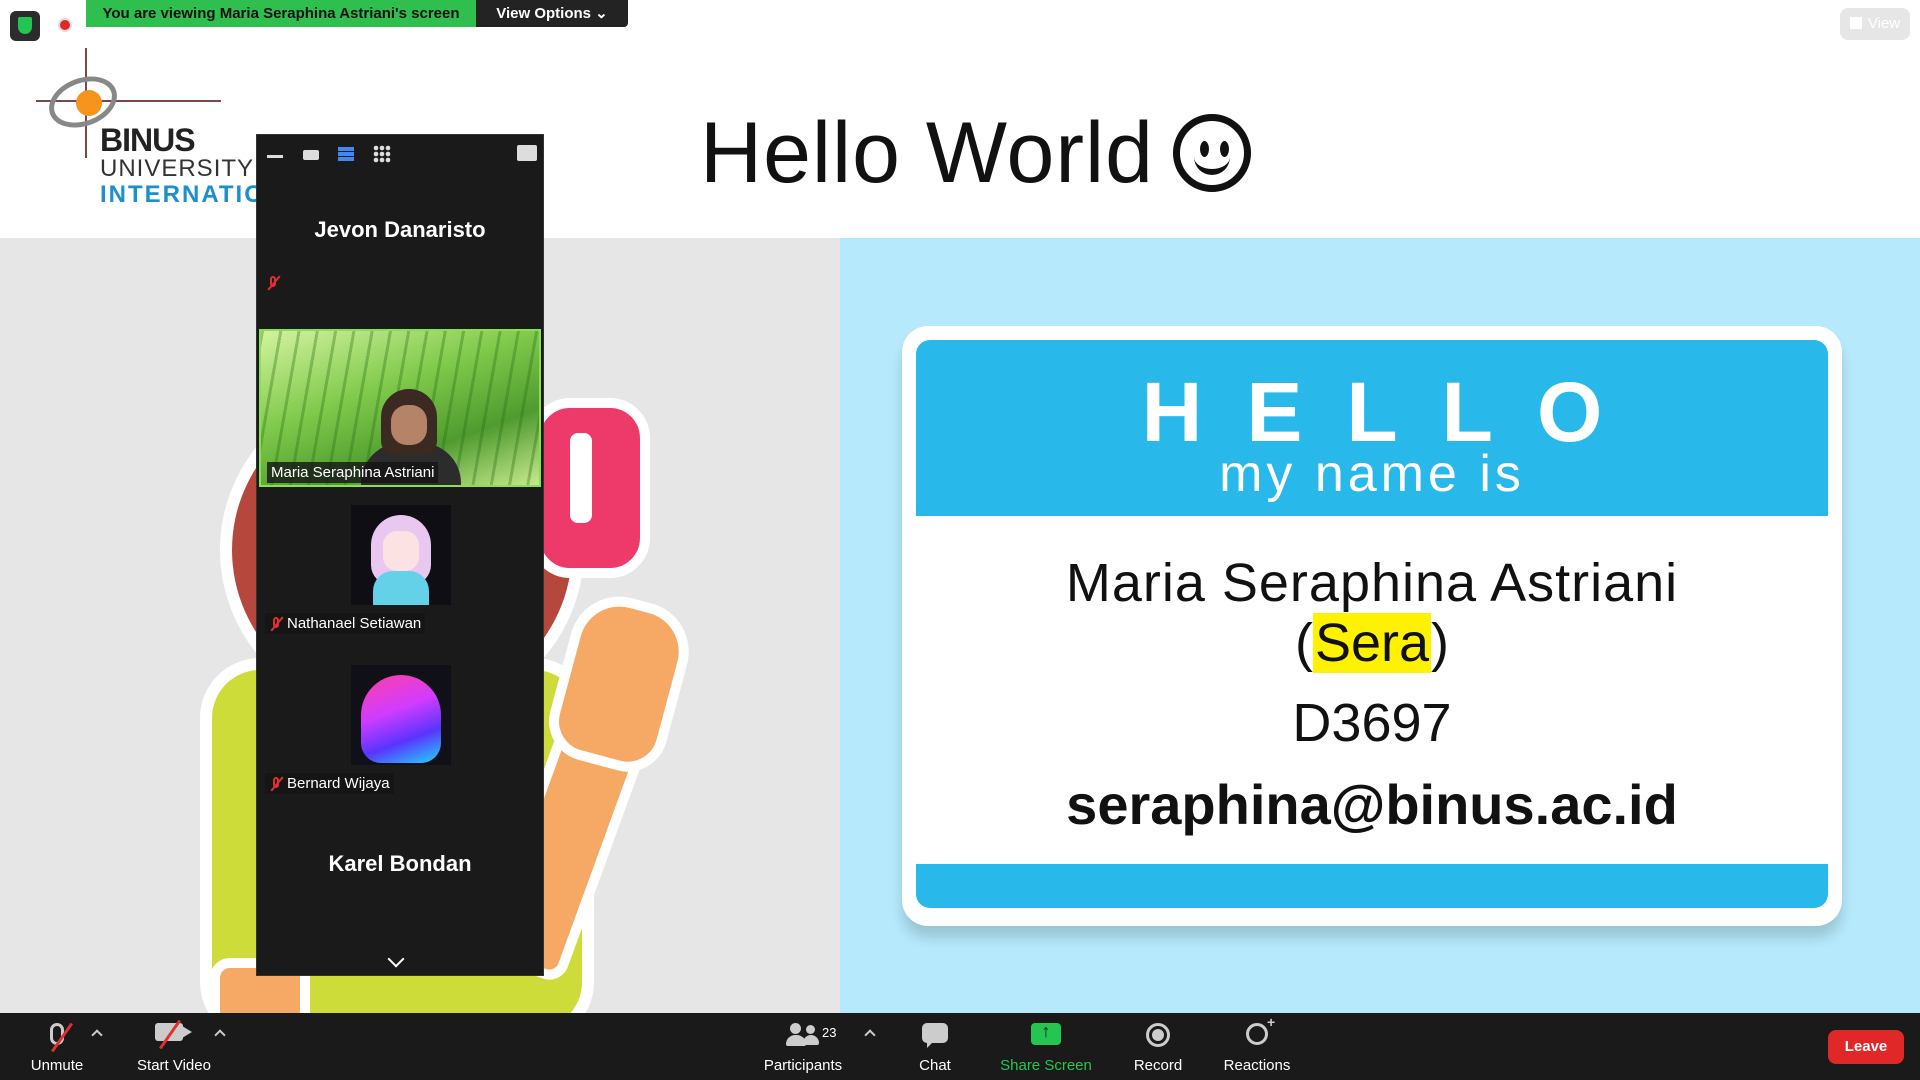 The height and width of the screenshot is (1080, 1920). Describe the element at coordinates (61, 1037) in the screenshot. I see `mic-muted-icon` at that location.